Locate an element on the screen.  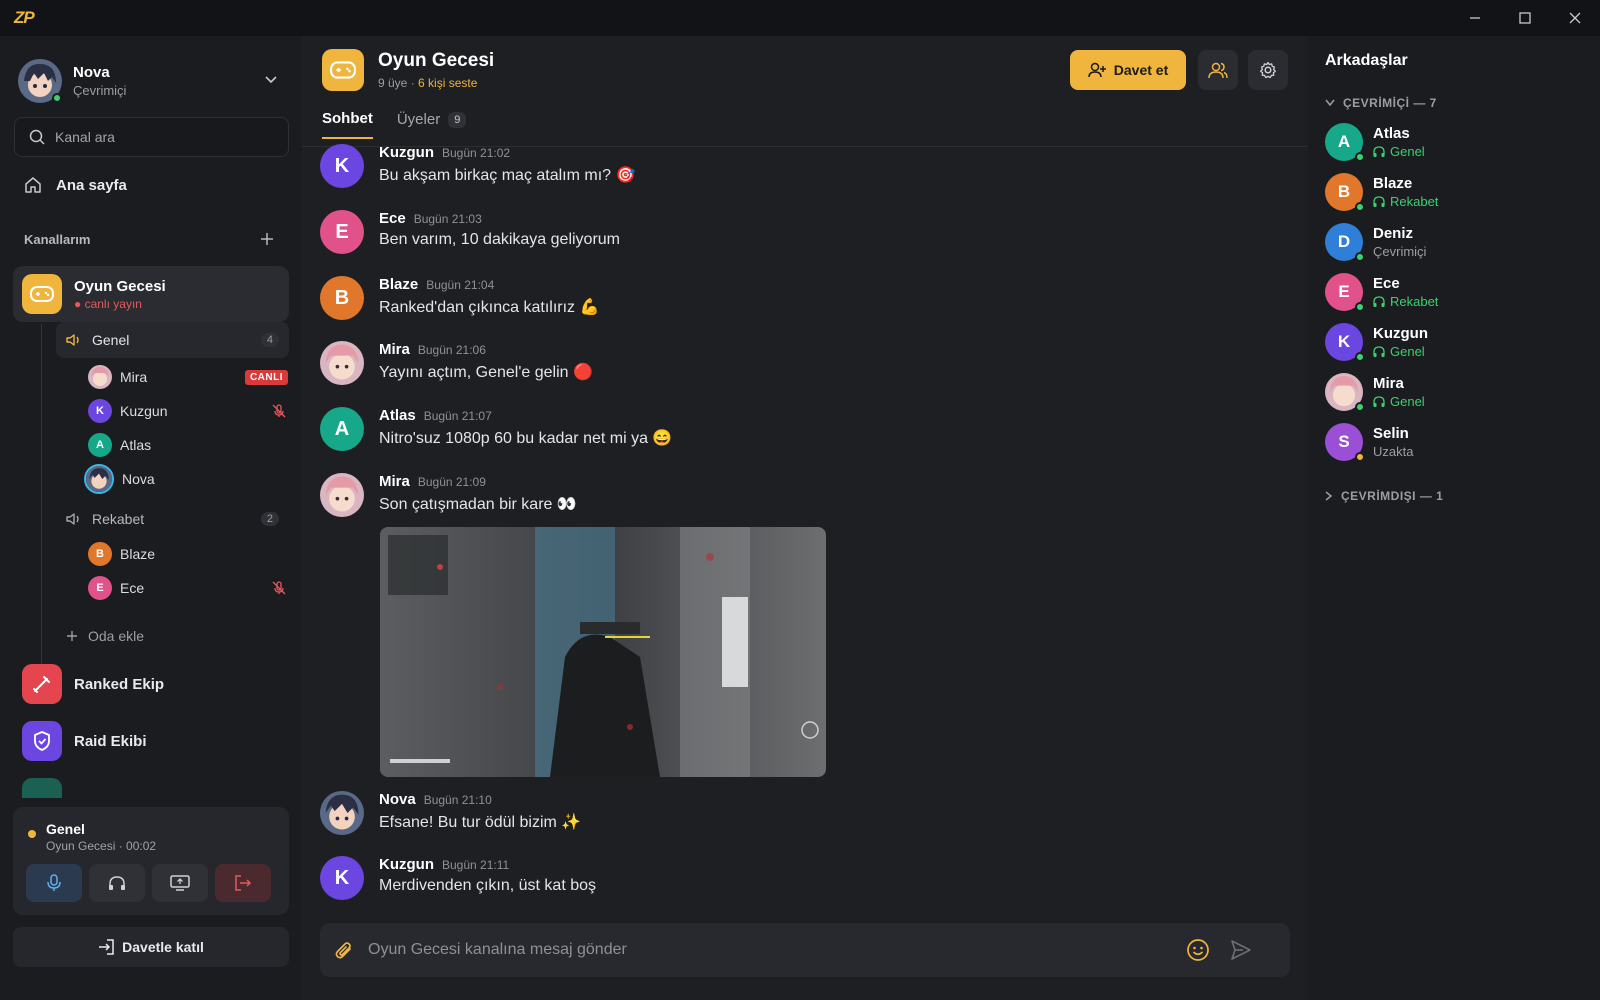
add-channel-icon is located at coordinates (267, 239).